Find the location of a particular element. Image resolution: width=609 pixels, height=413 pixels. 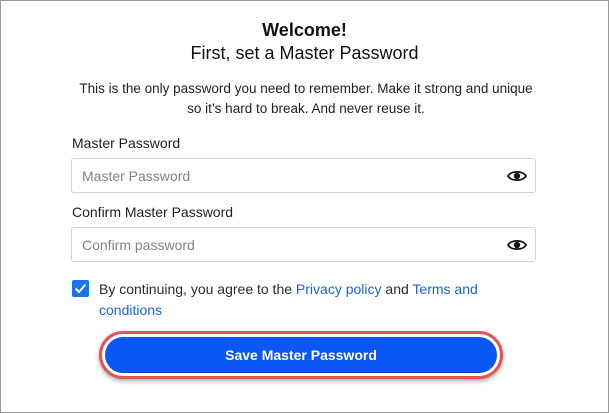

checkmark-icon is located at coordinates (80, 288).